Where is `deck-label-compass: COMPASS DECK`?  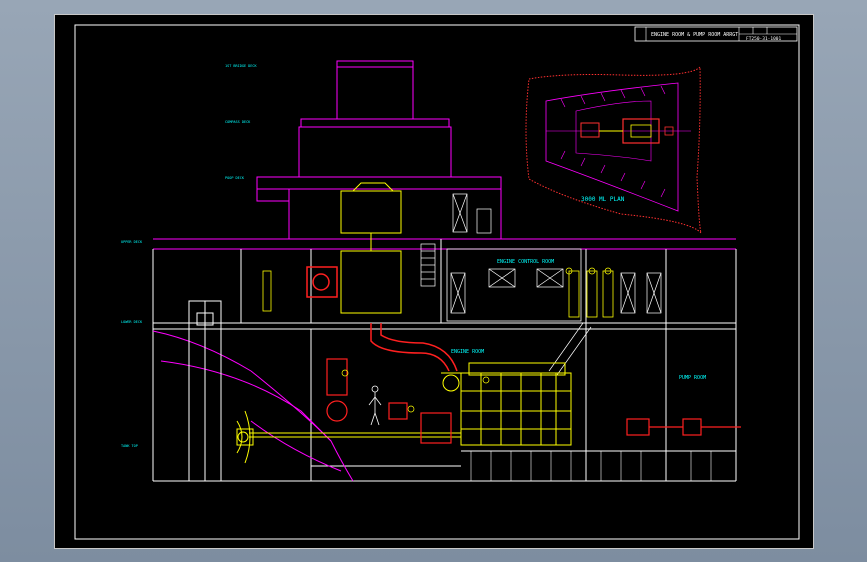
deck-label-compass: COMPASS DECK is located at coordinates (238, 122).